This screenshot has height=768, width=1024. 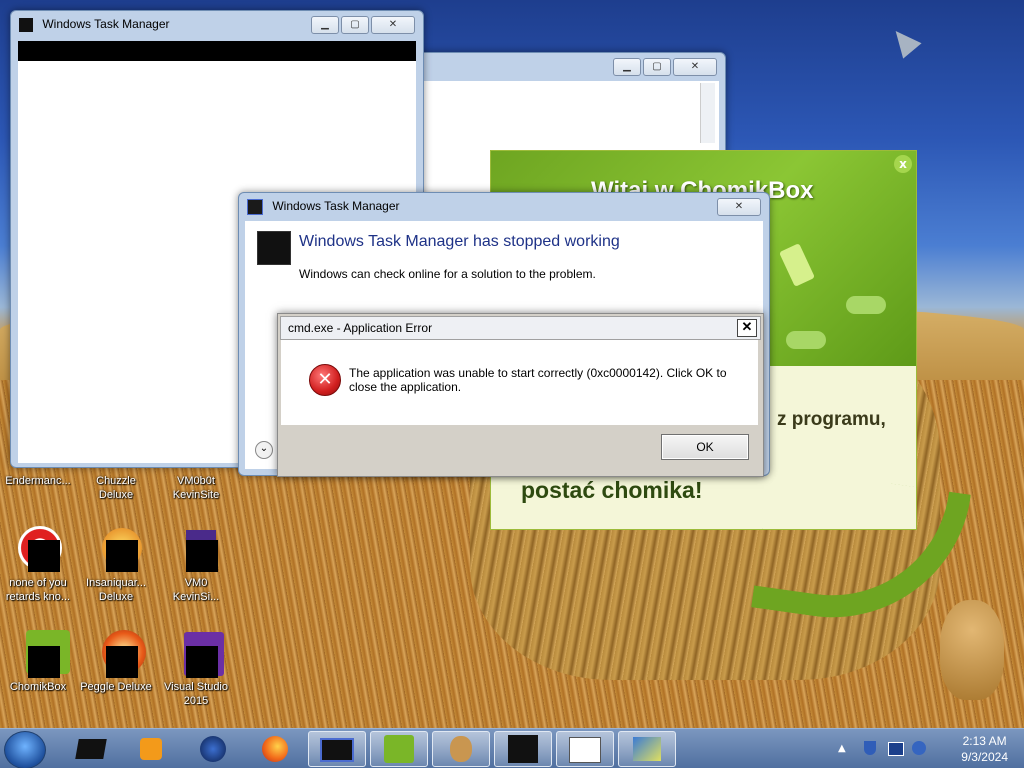 What do you see at coordinates (707, 113) in the screenshot?
I see `scrollbar` at bounding box center [707, 113].